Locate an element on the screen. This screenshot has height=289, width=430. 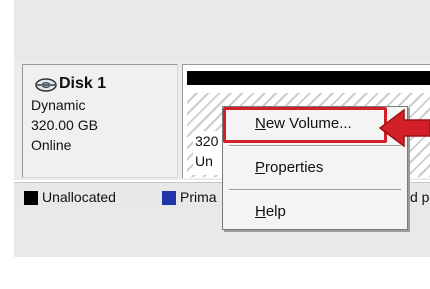
menu-label-help: Help is located at coordinates (270, 211).